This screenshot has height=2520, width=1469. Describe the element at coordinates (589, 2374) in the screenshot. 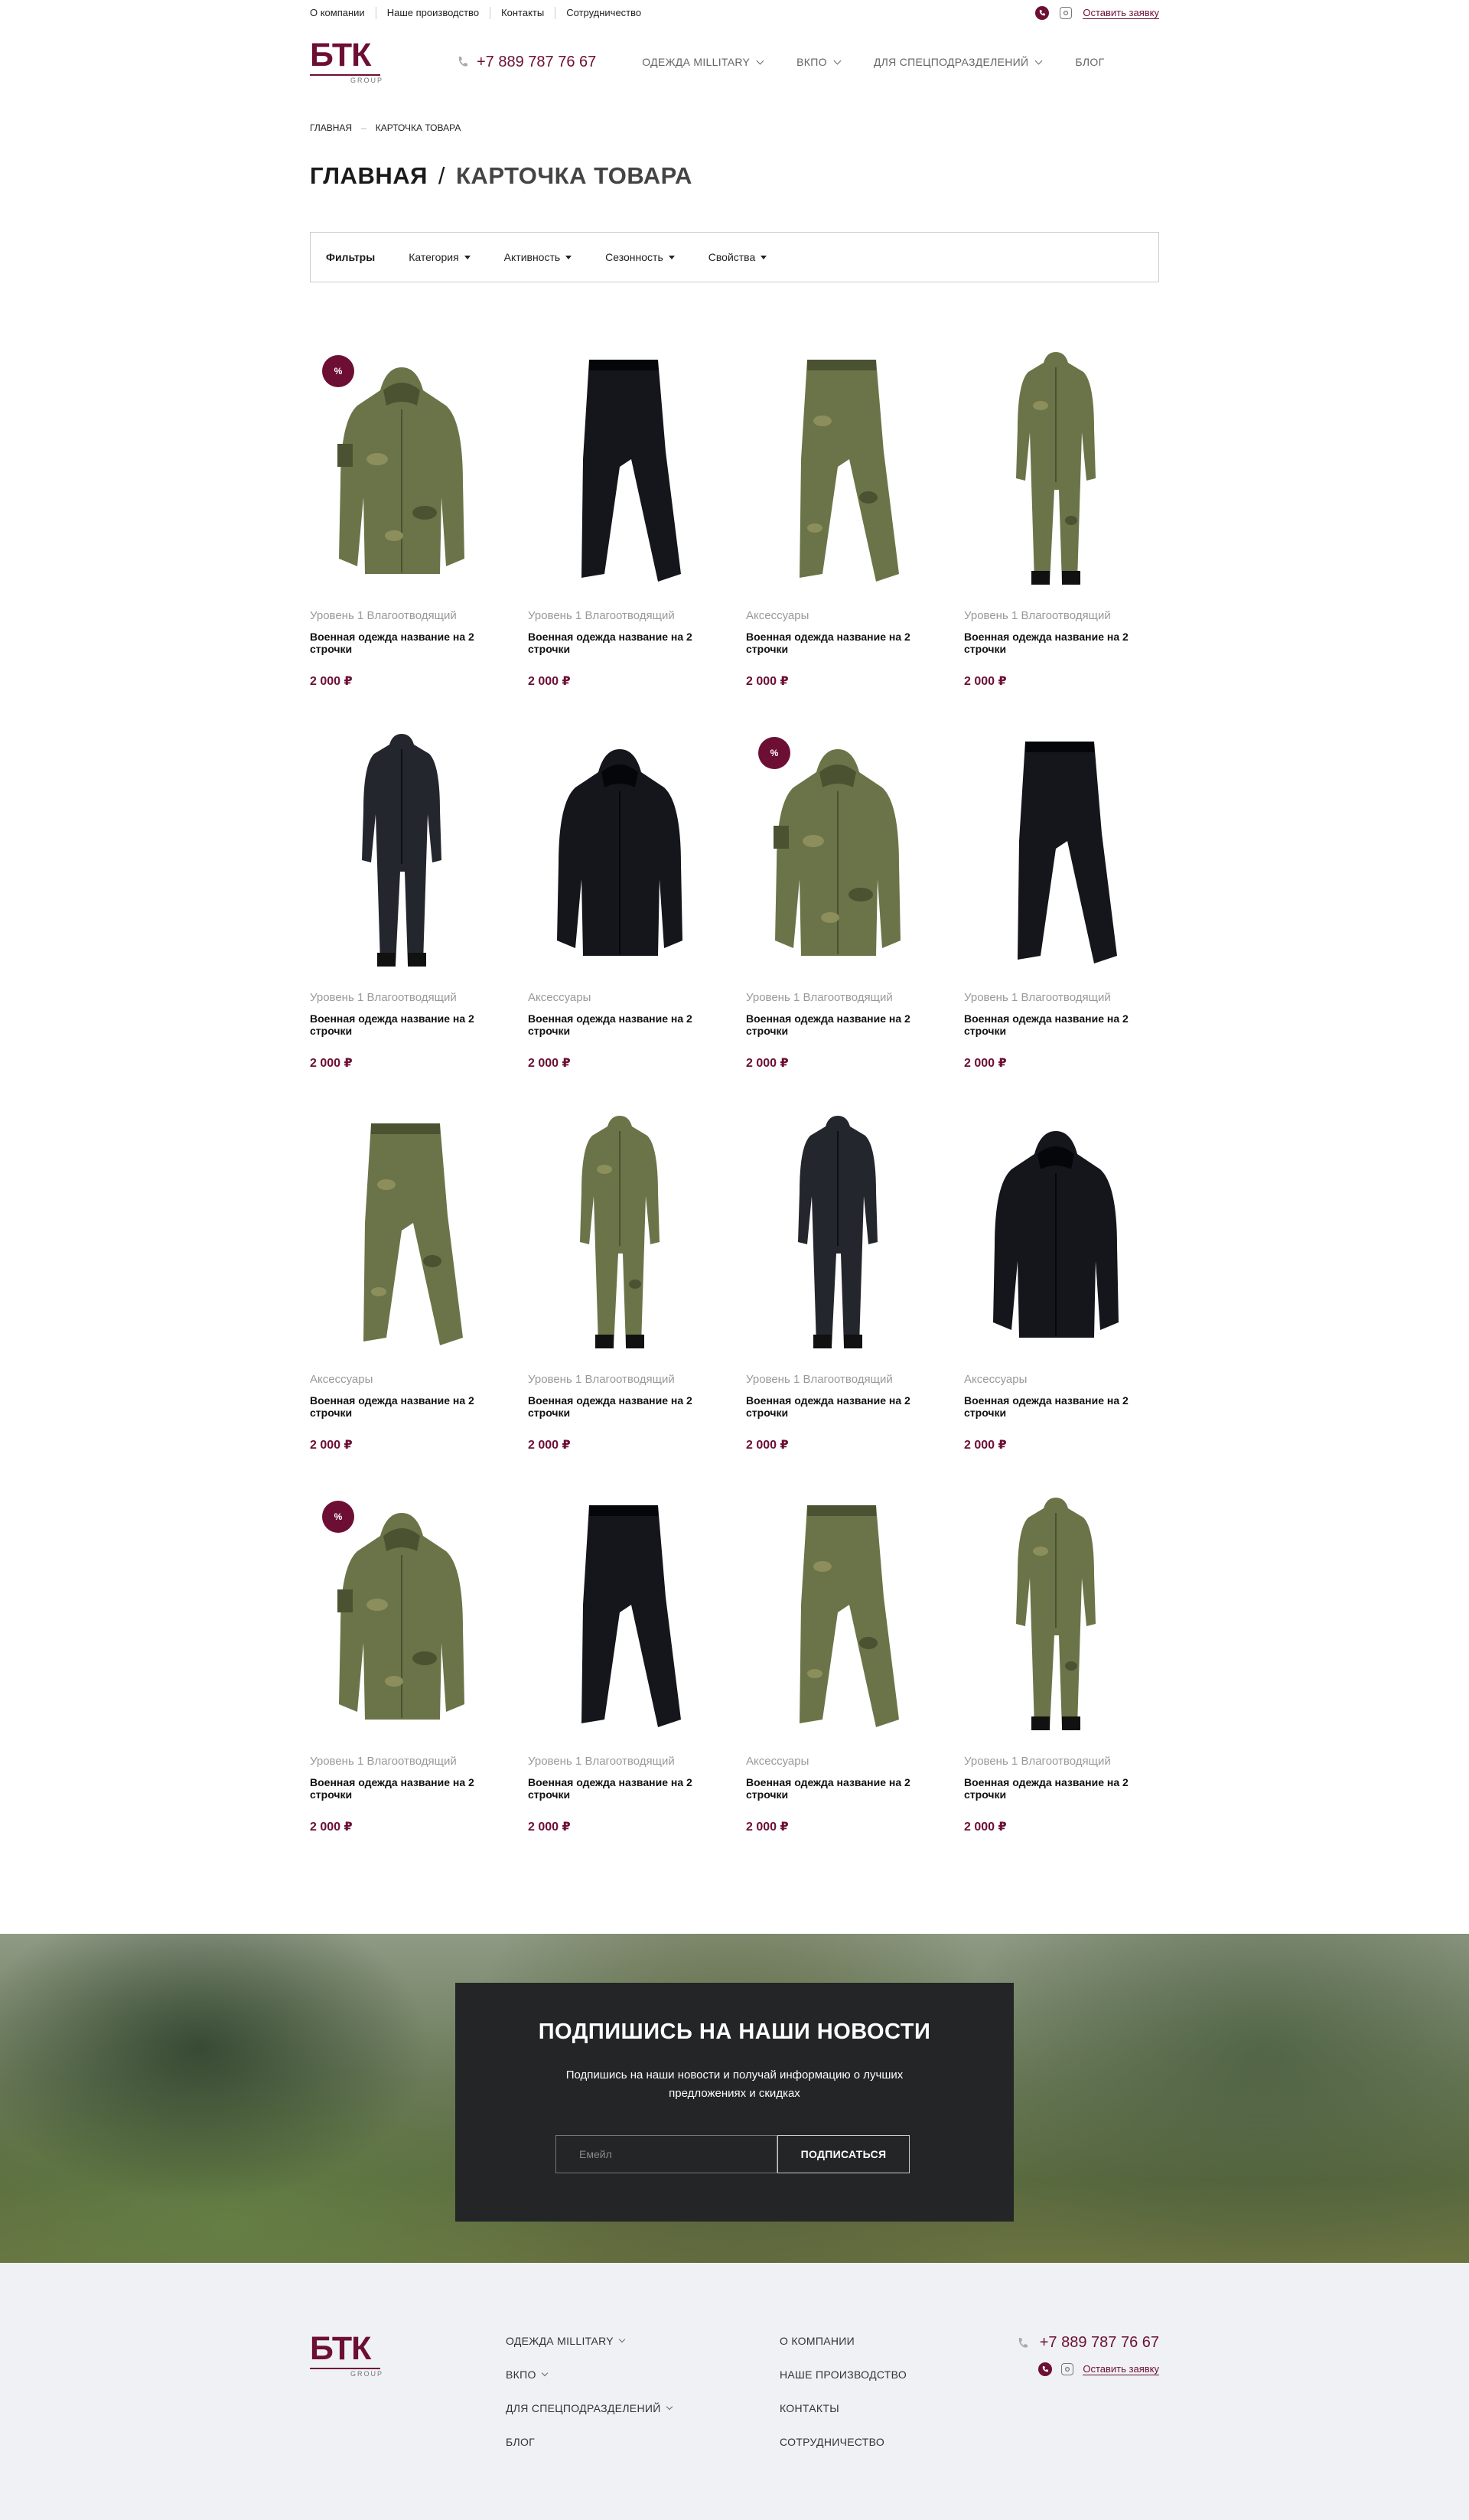

I see `footer-link-vkpo: ВКПО` at that location.